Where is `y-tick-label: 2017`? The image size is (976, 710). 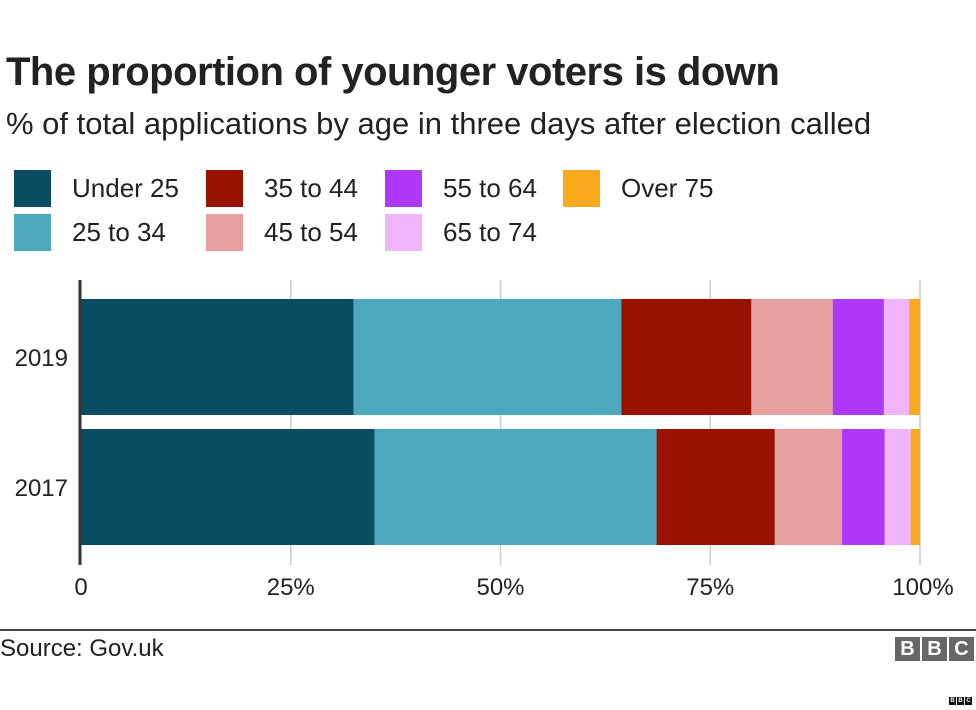
y-tick-label: 2017 is located at coordinates (41, 488).